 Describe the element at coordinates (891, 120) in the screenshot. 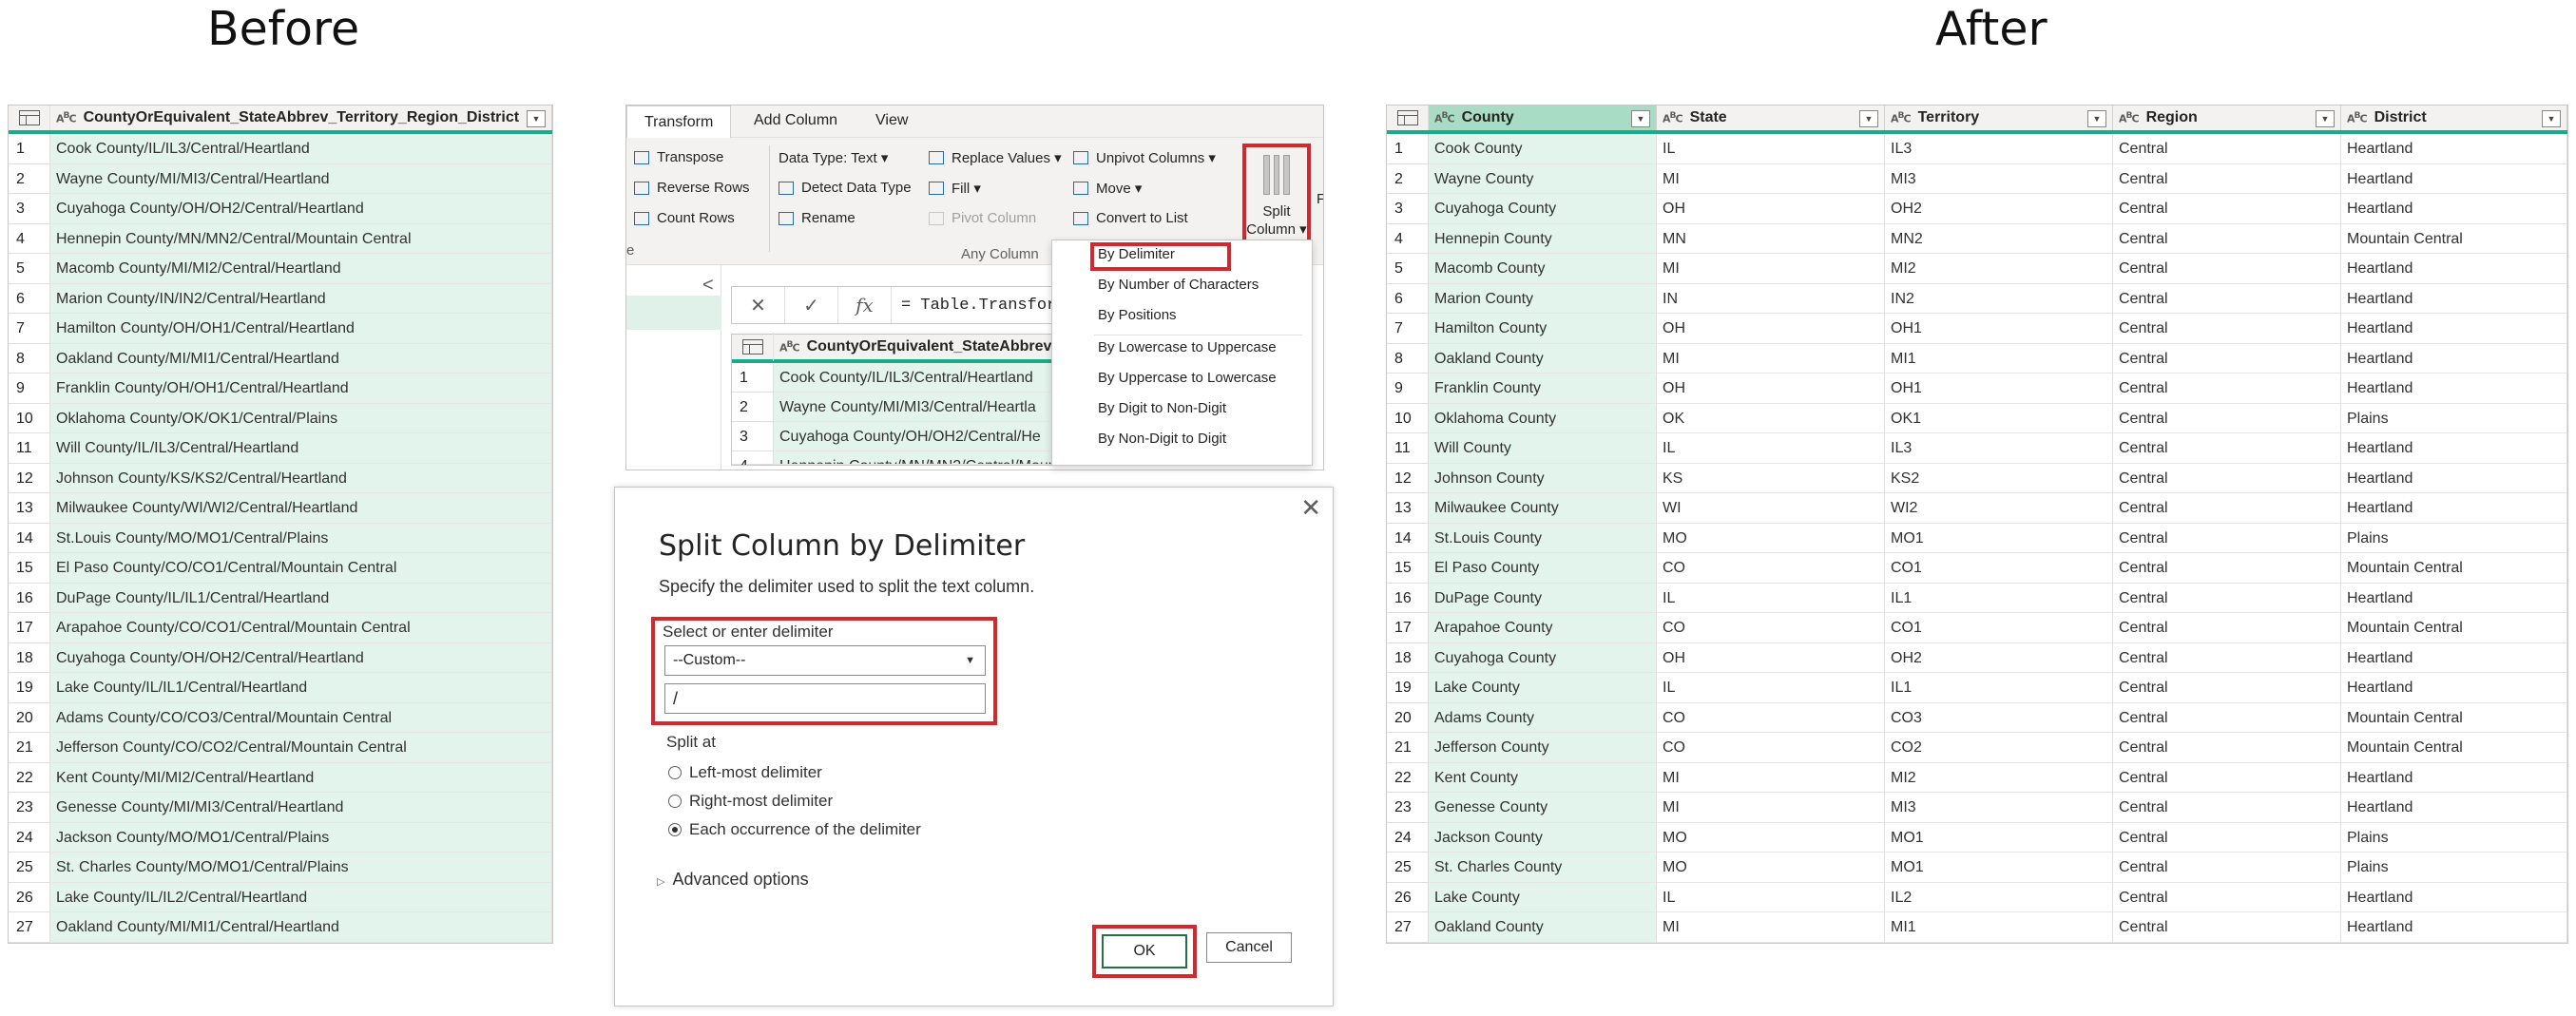

I see `tab-view: View` at that location.